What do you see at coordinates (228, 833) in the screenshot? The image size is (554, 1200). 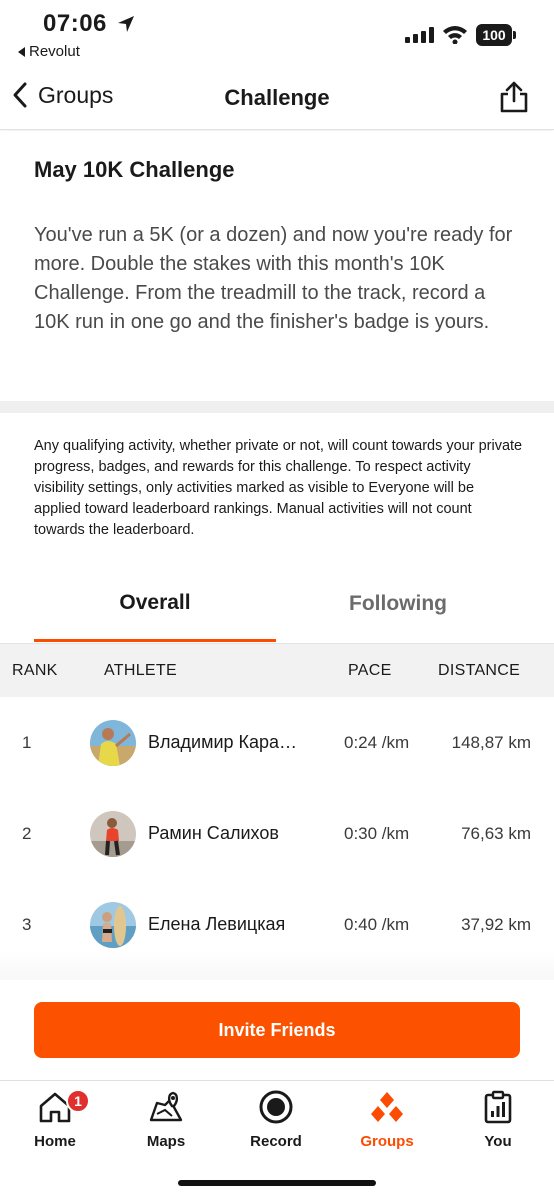 I see `athlete-name: Рамин Салихов` at bounding box center [228, 833].